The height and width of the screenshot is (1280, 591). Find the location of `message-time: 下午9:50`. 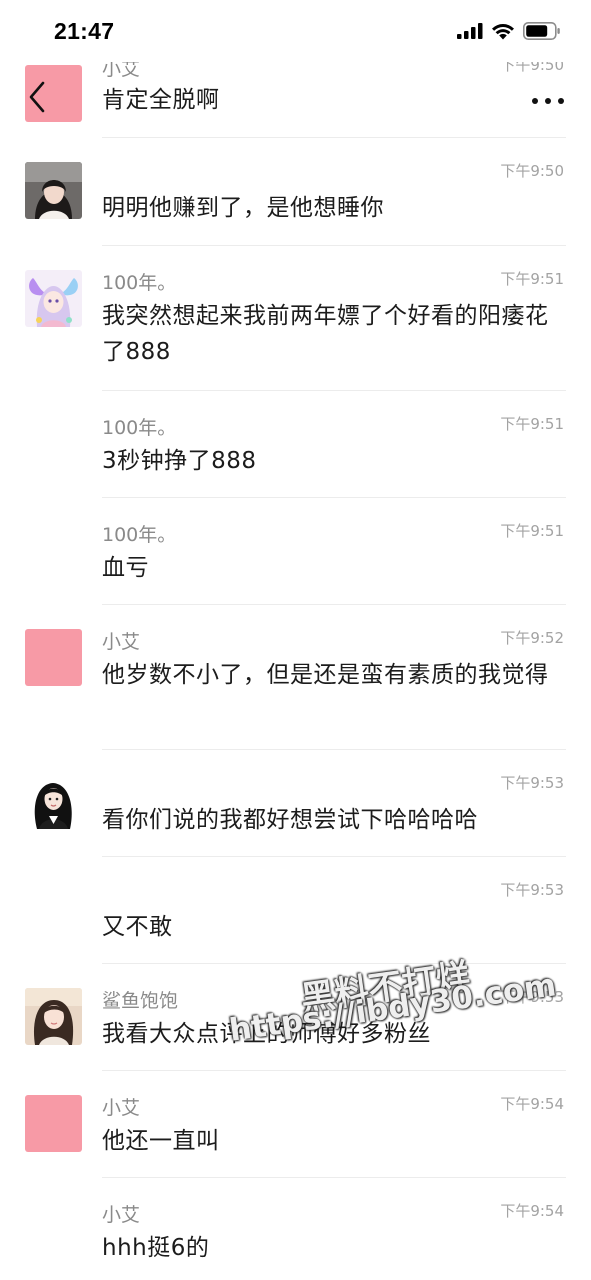

message-time: 下午9:50 is located at coordinates (532, 171).